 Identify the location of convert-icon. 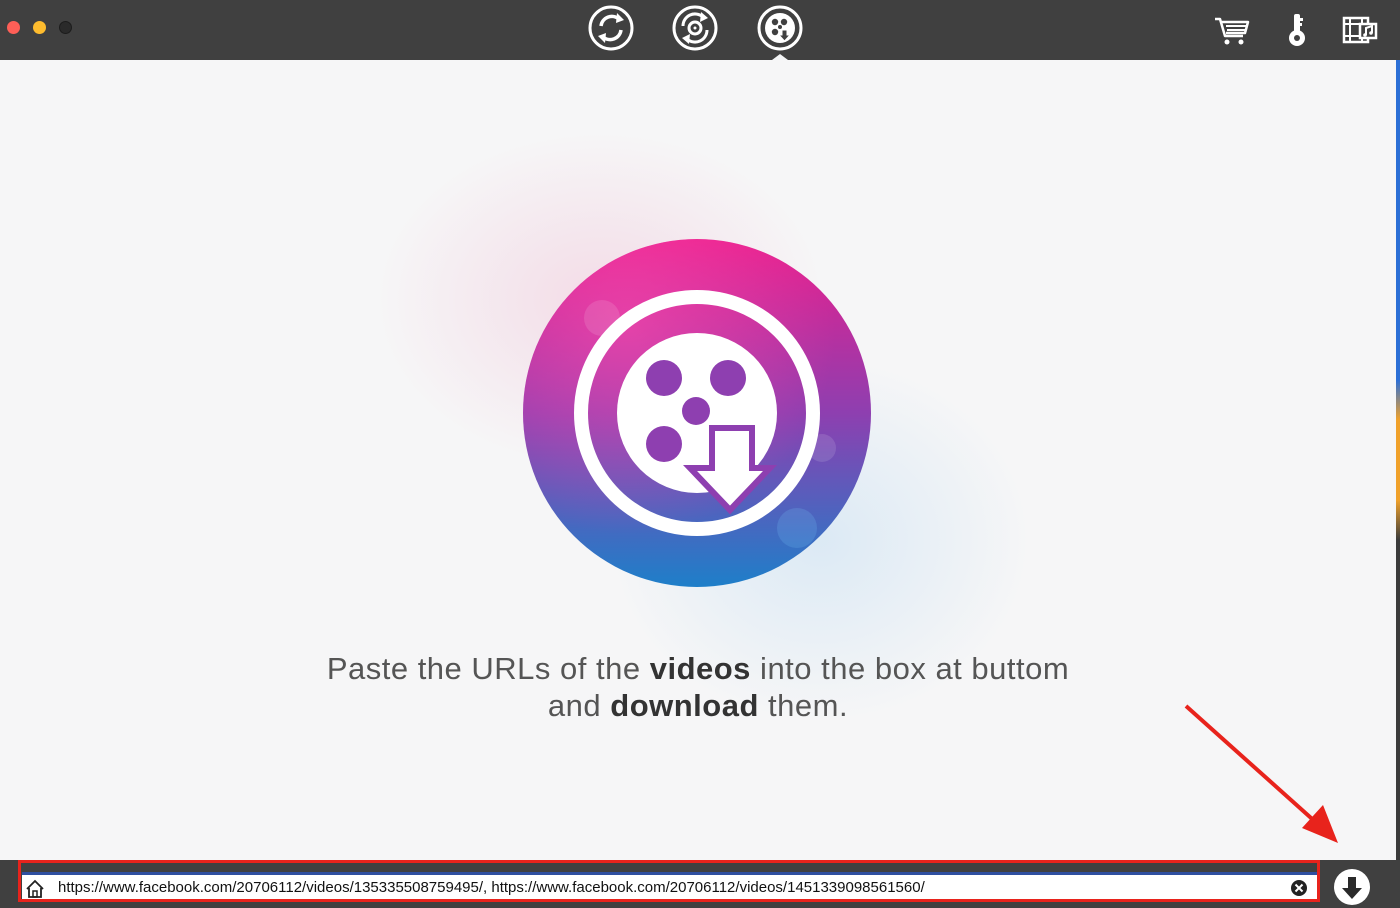
(611, 28).